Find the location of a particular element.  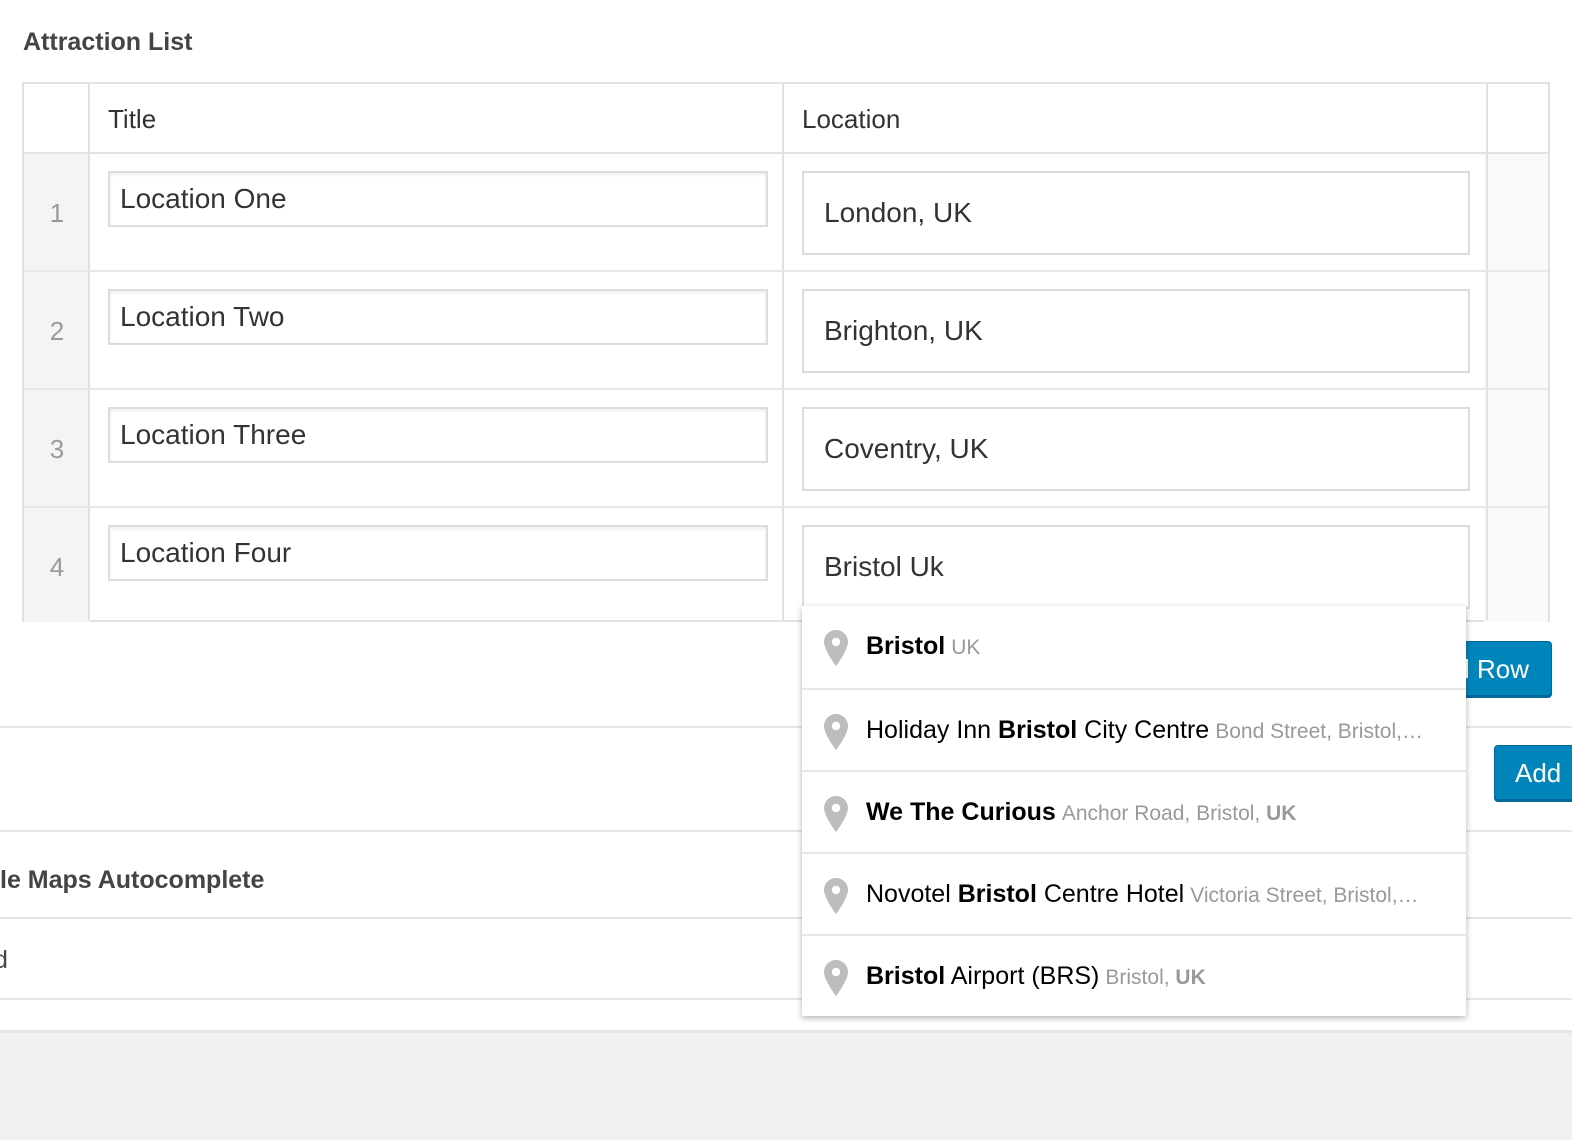

column-header-location: Location is located at coordinates (851, 119).